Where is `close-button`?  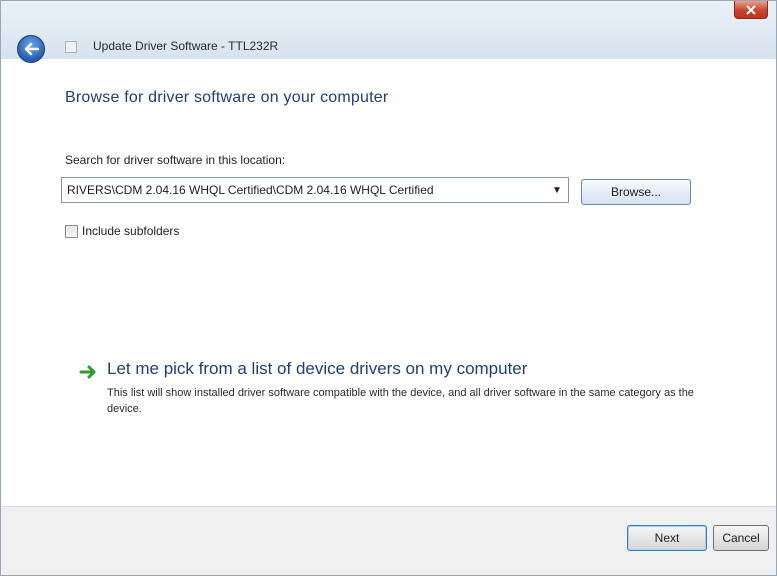
close-button is located at coordinates (751, 10).